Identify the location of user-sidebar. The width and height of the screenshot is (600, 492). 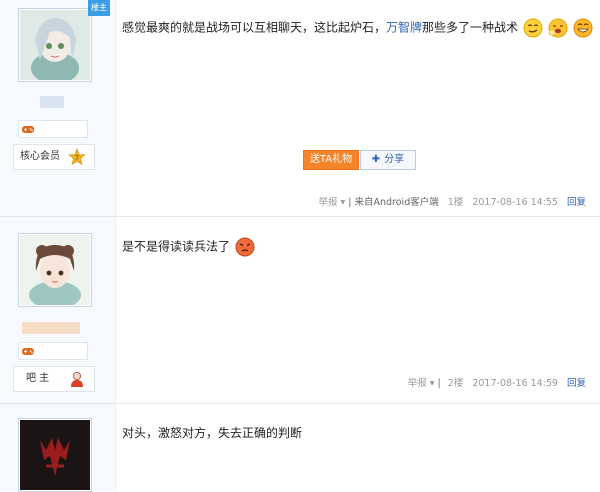
(58, 448).